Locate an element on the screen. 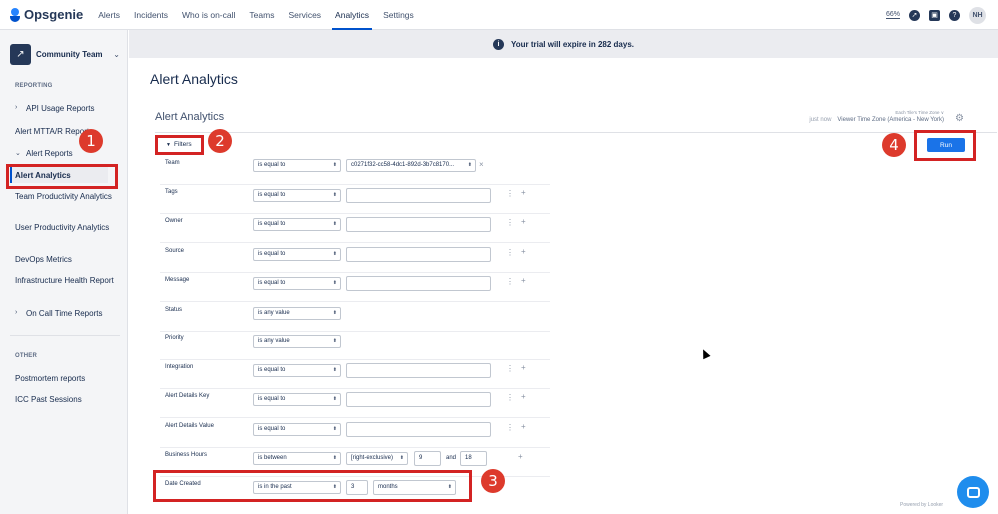  app-name: Opsgenie is located at coordinates (54, 14).